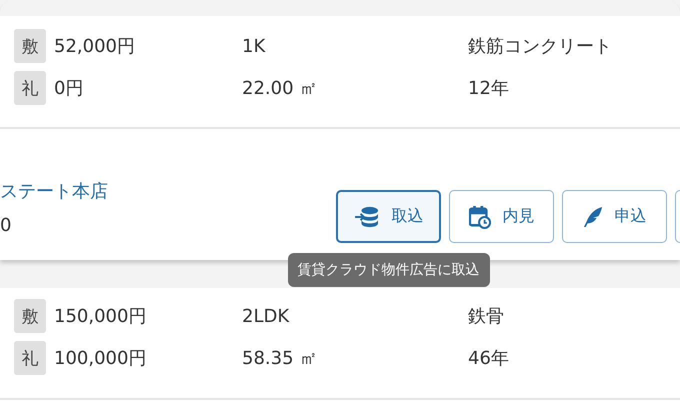  What do you see at coordinates (486, 316) in the screenshot?
I see `table-cell-text: 鉄骨` at bounding box center [486, 316].